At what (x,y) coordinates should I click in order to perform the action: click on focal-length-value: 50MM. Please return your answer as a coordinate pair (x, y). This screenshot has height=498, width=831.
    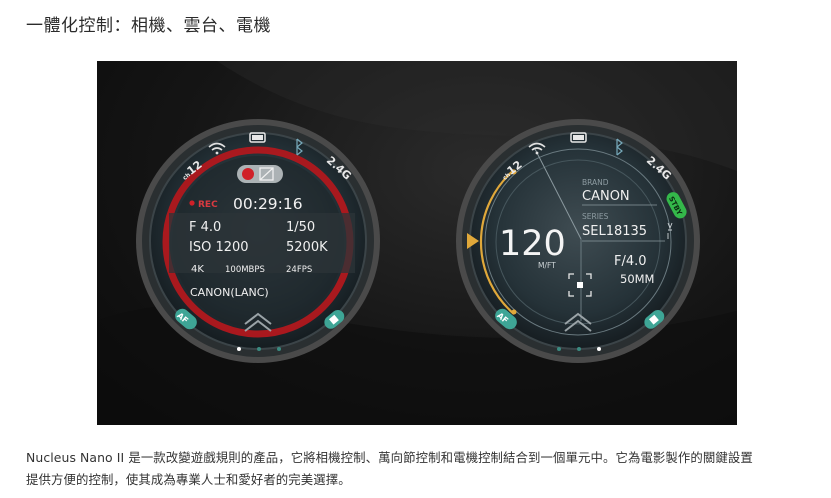
    Looking at the image, I should click on (637, 279).